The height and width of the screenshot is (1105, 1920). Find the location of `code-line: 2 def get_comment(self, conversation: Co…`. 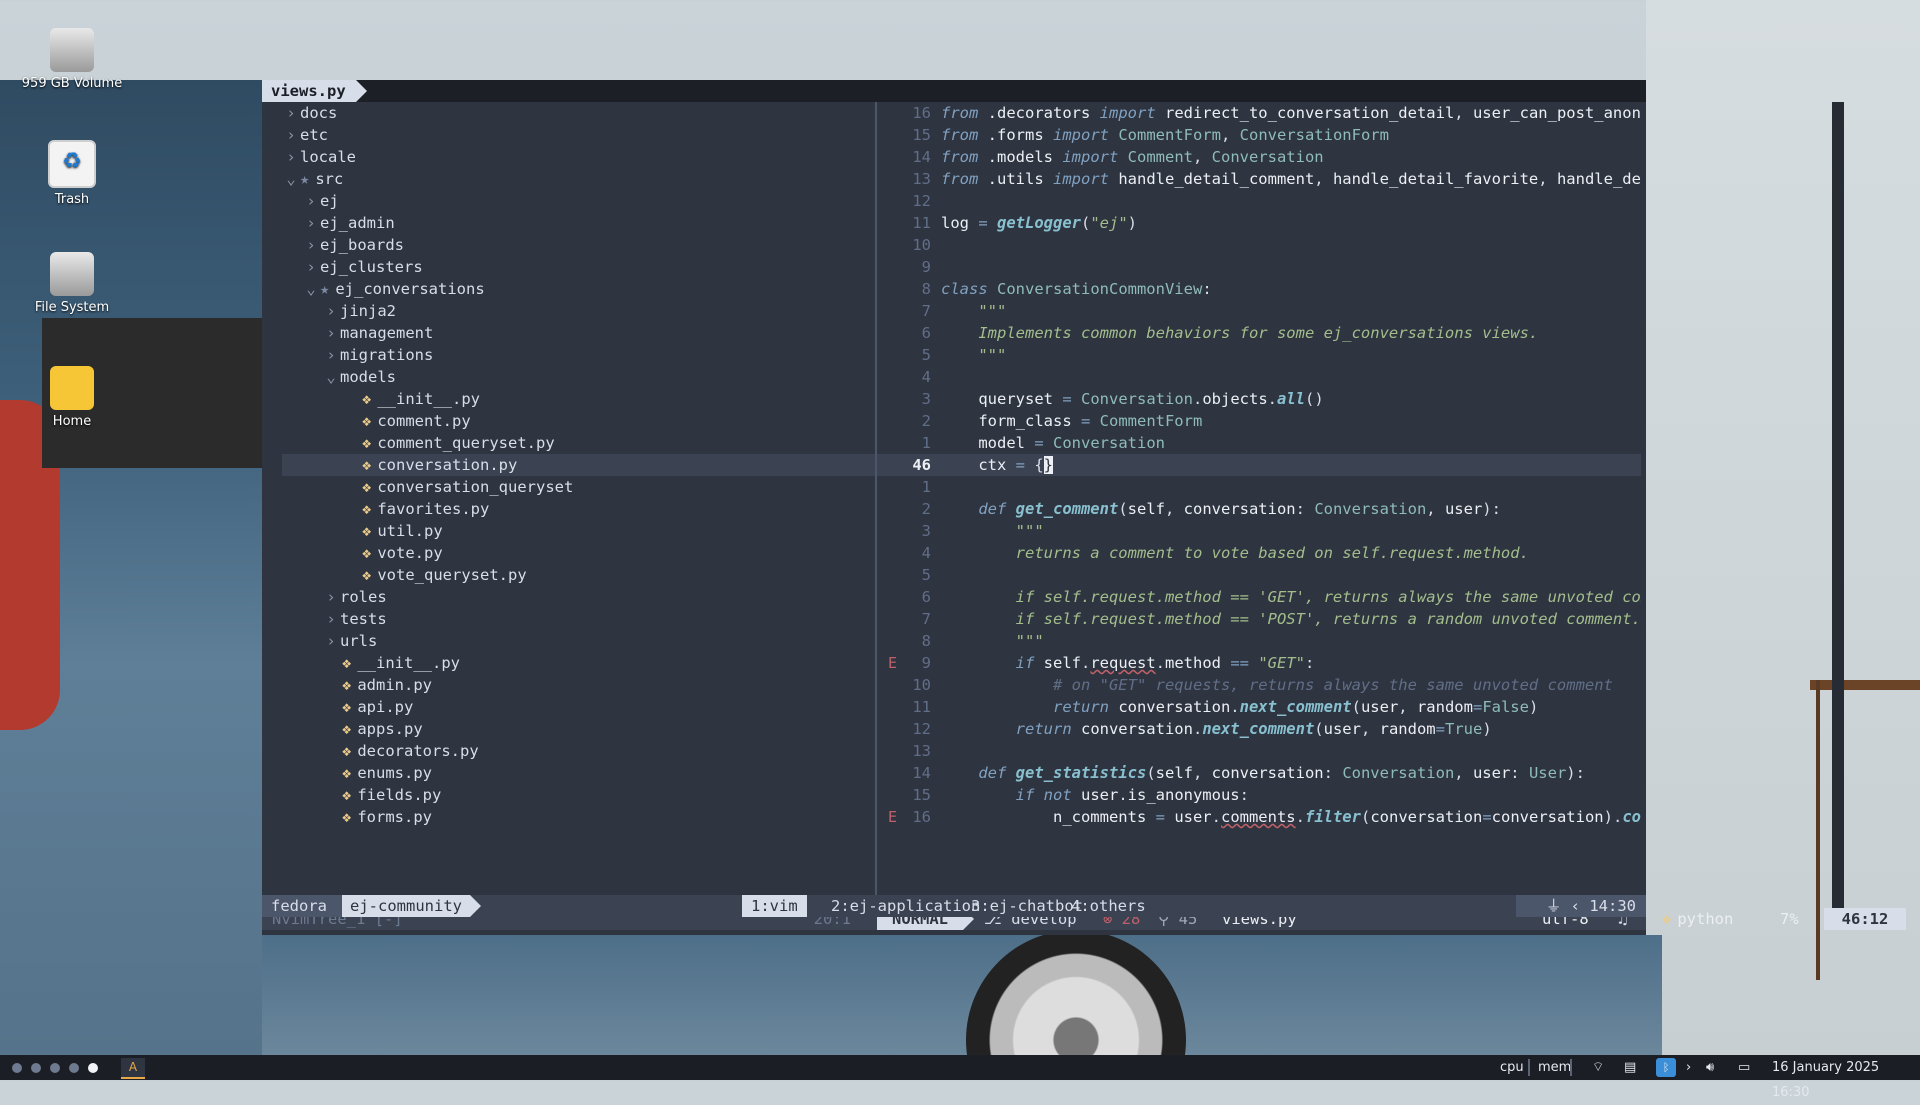

code-line: 2 def get_comment(self, conversation: Co… is located at coordinates (1259, 509).